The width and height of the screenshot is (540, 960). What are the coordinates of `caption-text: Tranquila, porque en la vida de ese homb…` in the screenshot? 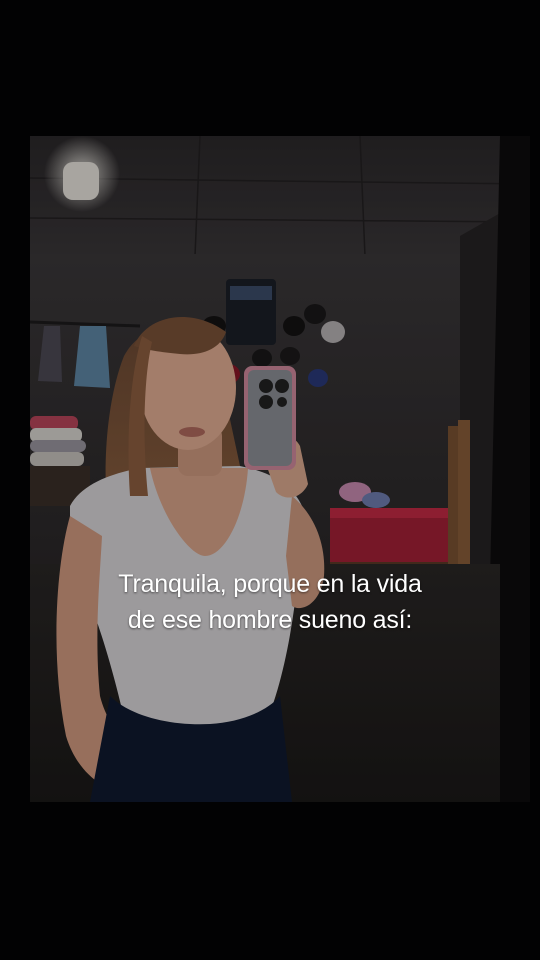 It's located at (270, 602).